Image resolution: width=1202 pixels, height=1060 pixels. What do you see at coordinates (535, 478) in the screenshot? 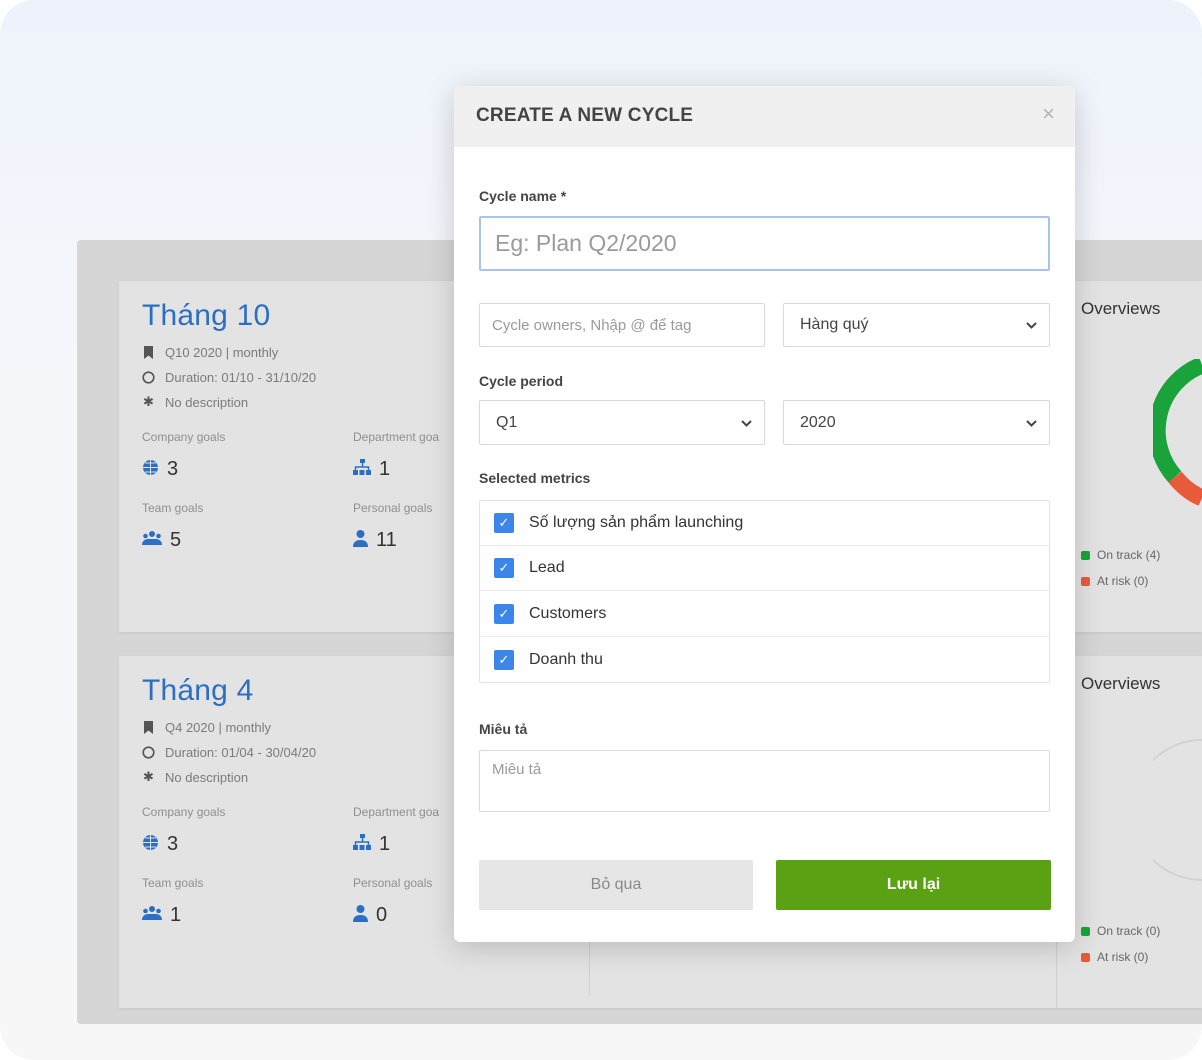
I see `selected-metrics-label: Selected metrics` at bounding box center [535, 478].